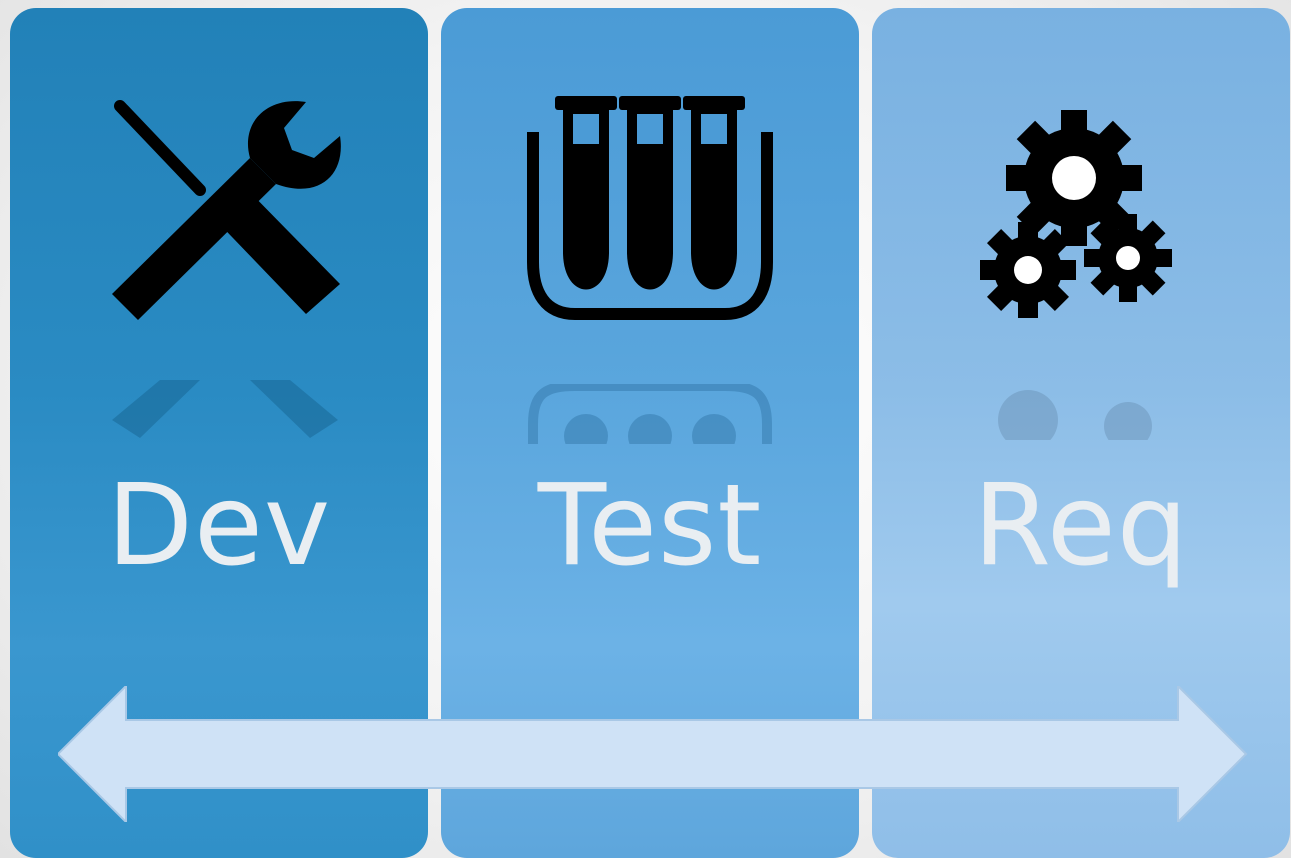 The height and width of the screenshot is (858, 1291). What do you see at coordinates (653, 754) in the screenshot?
I see `double-arrow` at bounding box center [653, 754].